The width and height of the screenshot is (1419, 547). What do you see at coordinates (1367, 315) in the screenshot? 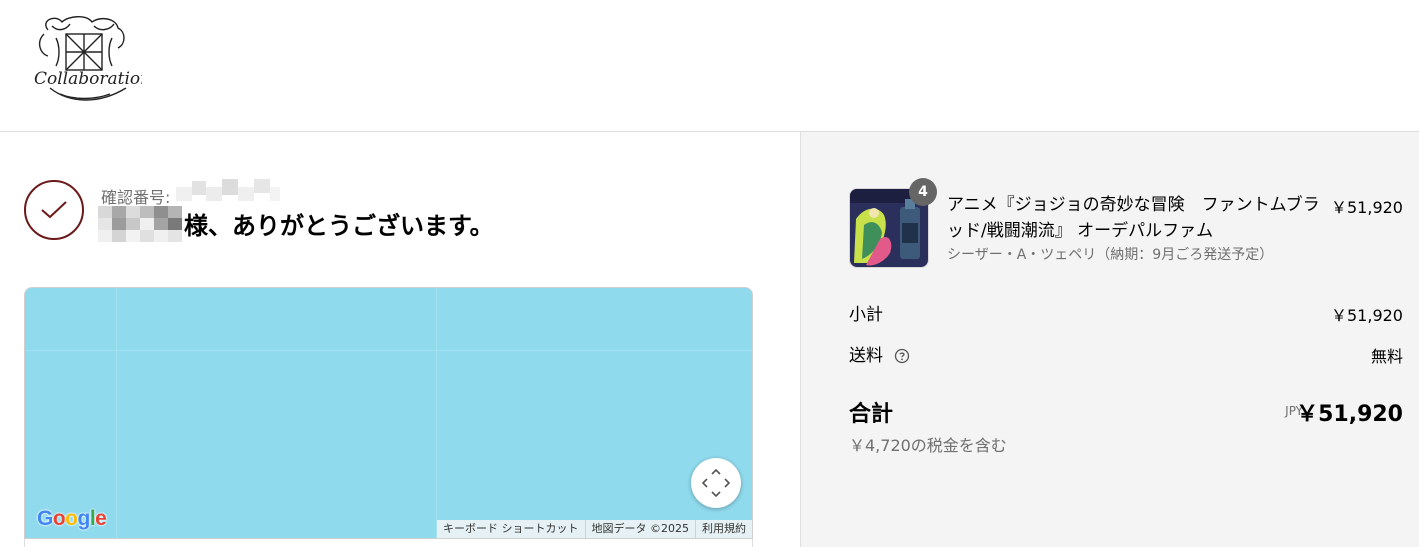
I see `subtotal-value: ￥51,920` at bounding box center [1367, 315].